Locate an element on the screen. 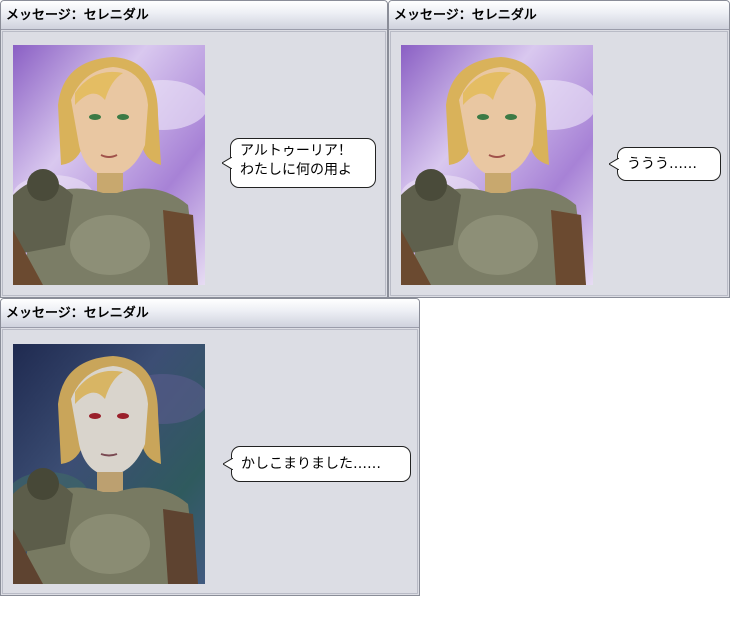  speech-bubble: アルトゥーリア！ わたしに何の用よ is located at coordinates (299, 163).